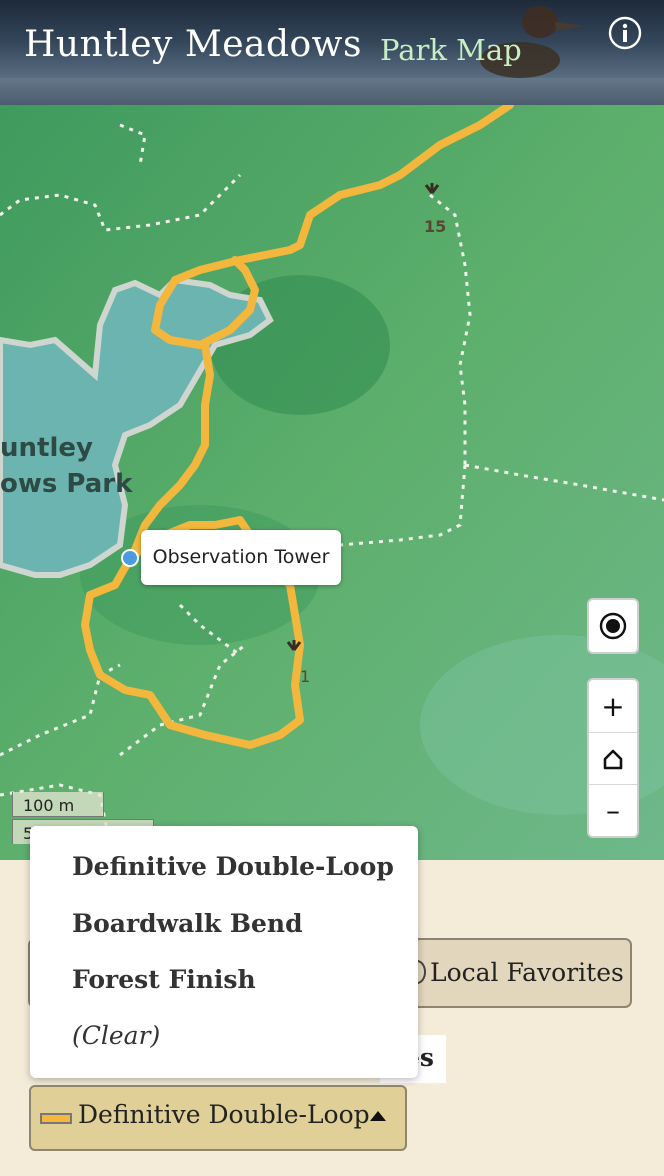 The width and height of the screenshot is (664, 1176). Describe the element at coordinates (56, 1118) in the screenshot. I see `route-color-swatch` at that location.